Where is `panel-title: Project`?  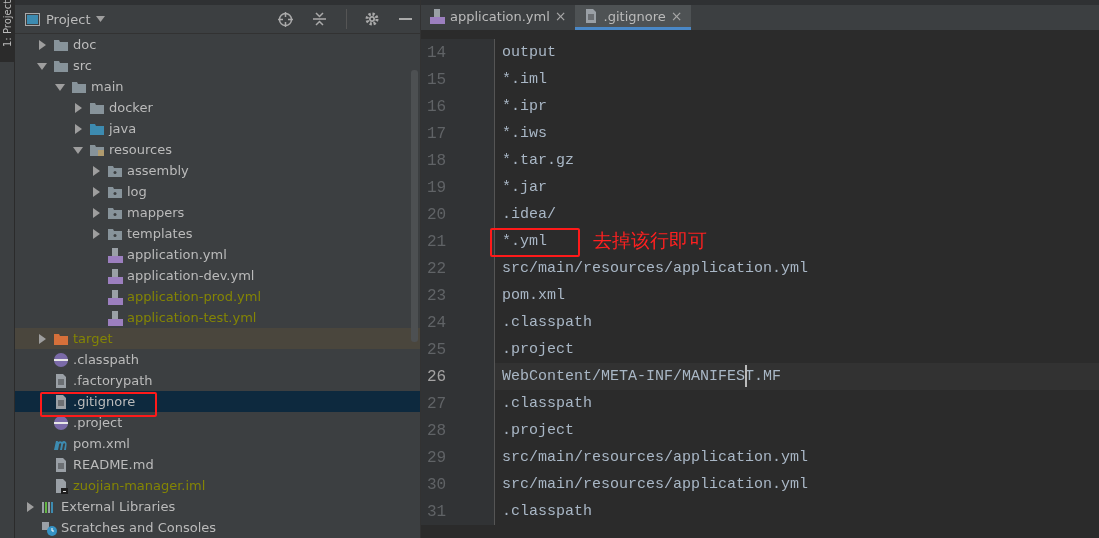
panel-title: Project is located at coordinates (68, 19).